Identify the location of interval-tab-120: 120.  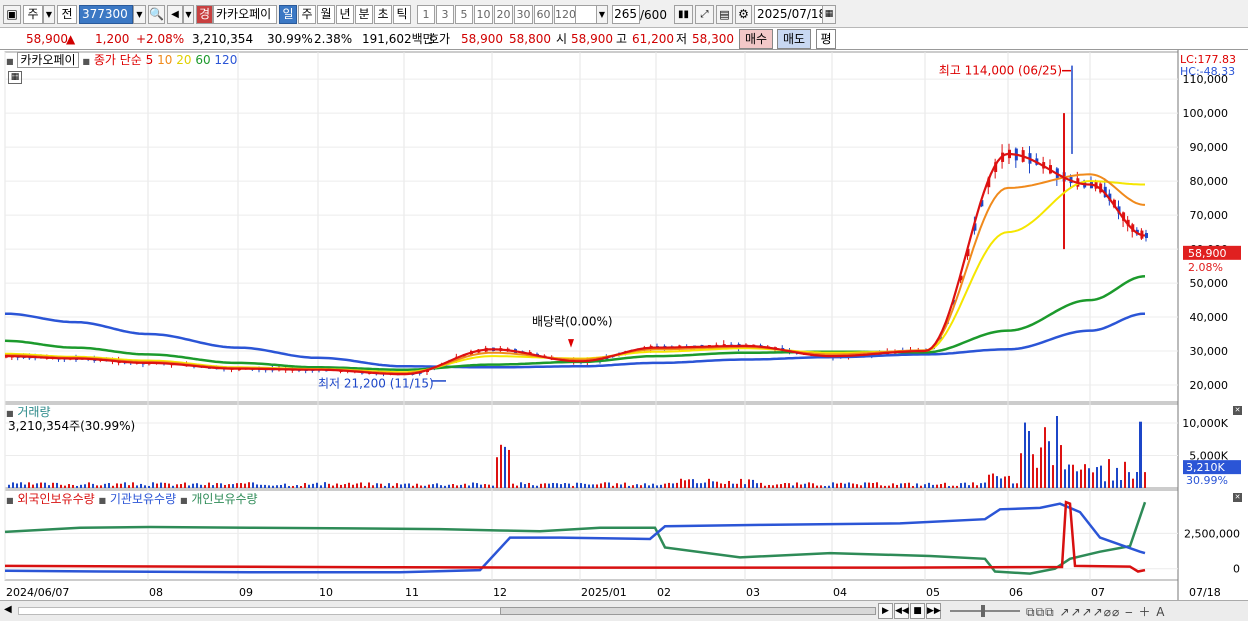
(565, 14).